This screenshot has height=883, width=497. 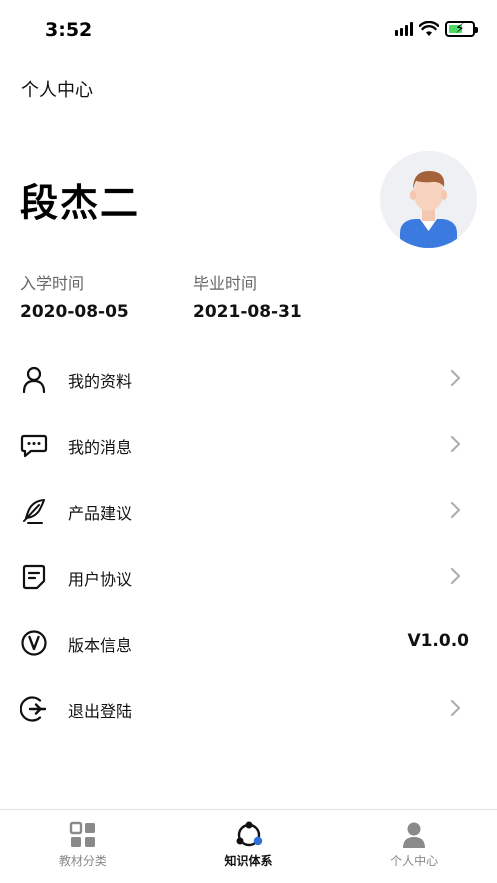 What do you see at coordinates (69, 30) in the screenshot?
I see `status-time: 3:52` at bounding box center [69, 30].